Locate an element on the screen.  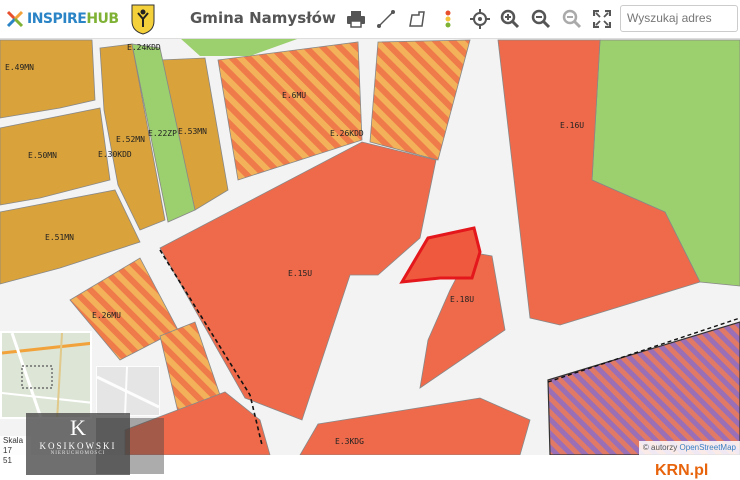
minimap-image is located at coordinates (46, 375).